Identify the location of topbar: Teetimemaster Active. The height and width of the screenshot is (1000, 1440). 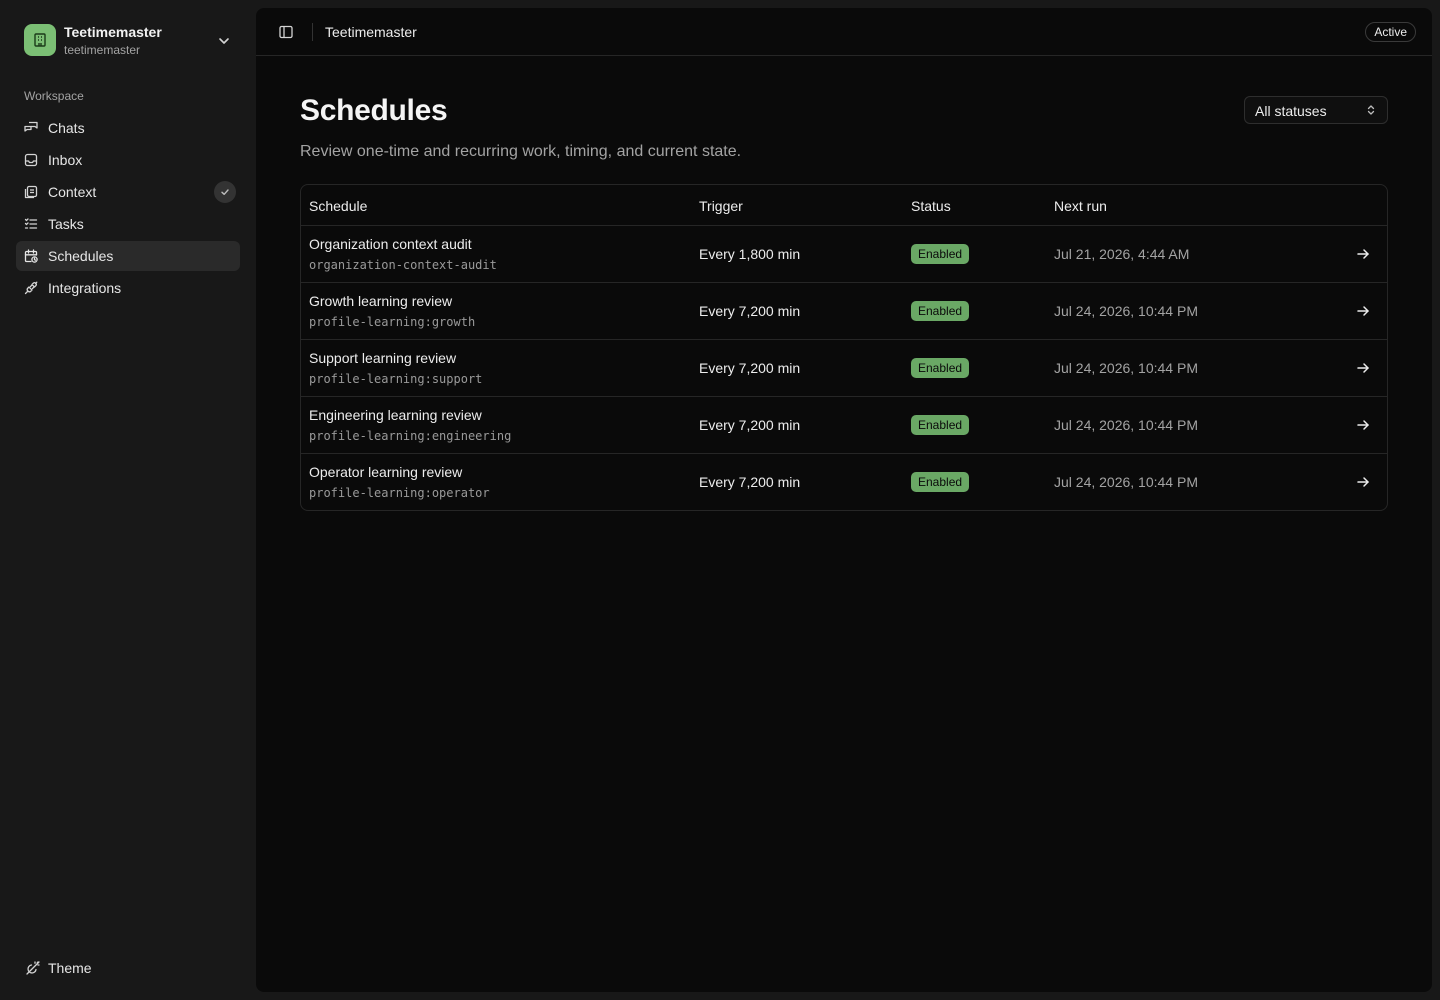
(844, 32).